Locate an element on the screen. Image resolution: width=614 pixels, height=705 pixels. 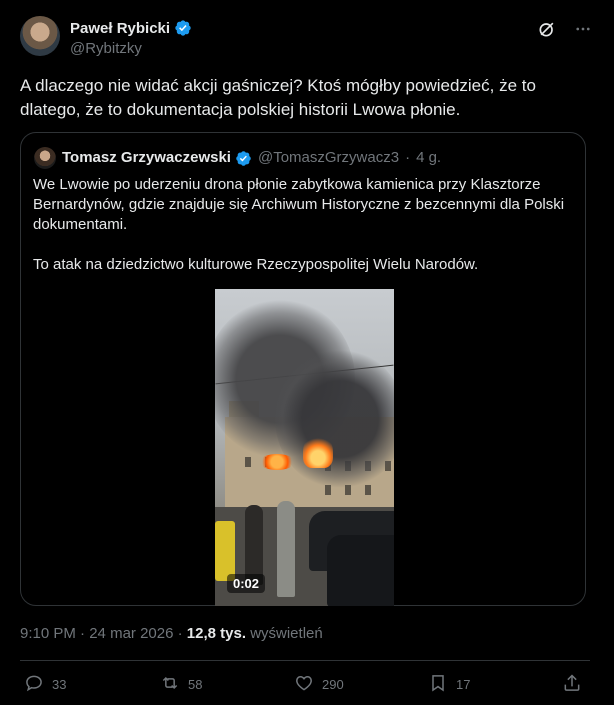
quoted-video: 0:02 is located at coordinates (304, 447).